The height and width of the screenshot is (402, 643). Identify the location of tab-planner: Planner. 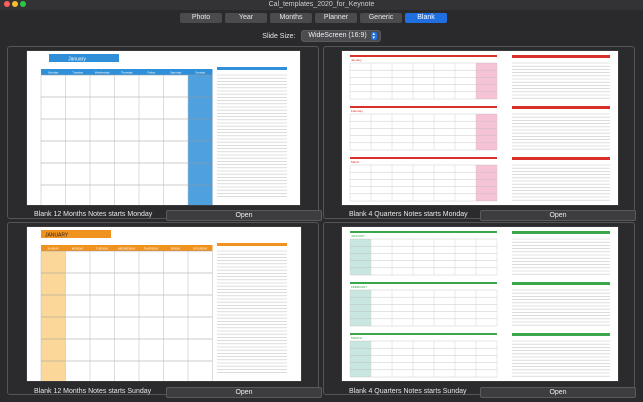
(336, 18).